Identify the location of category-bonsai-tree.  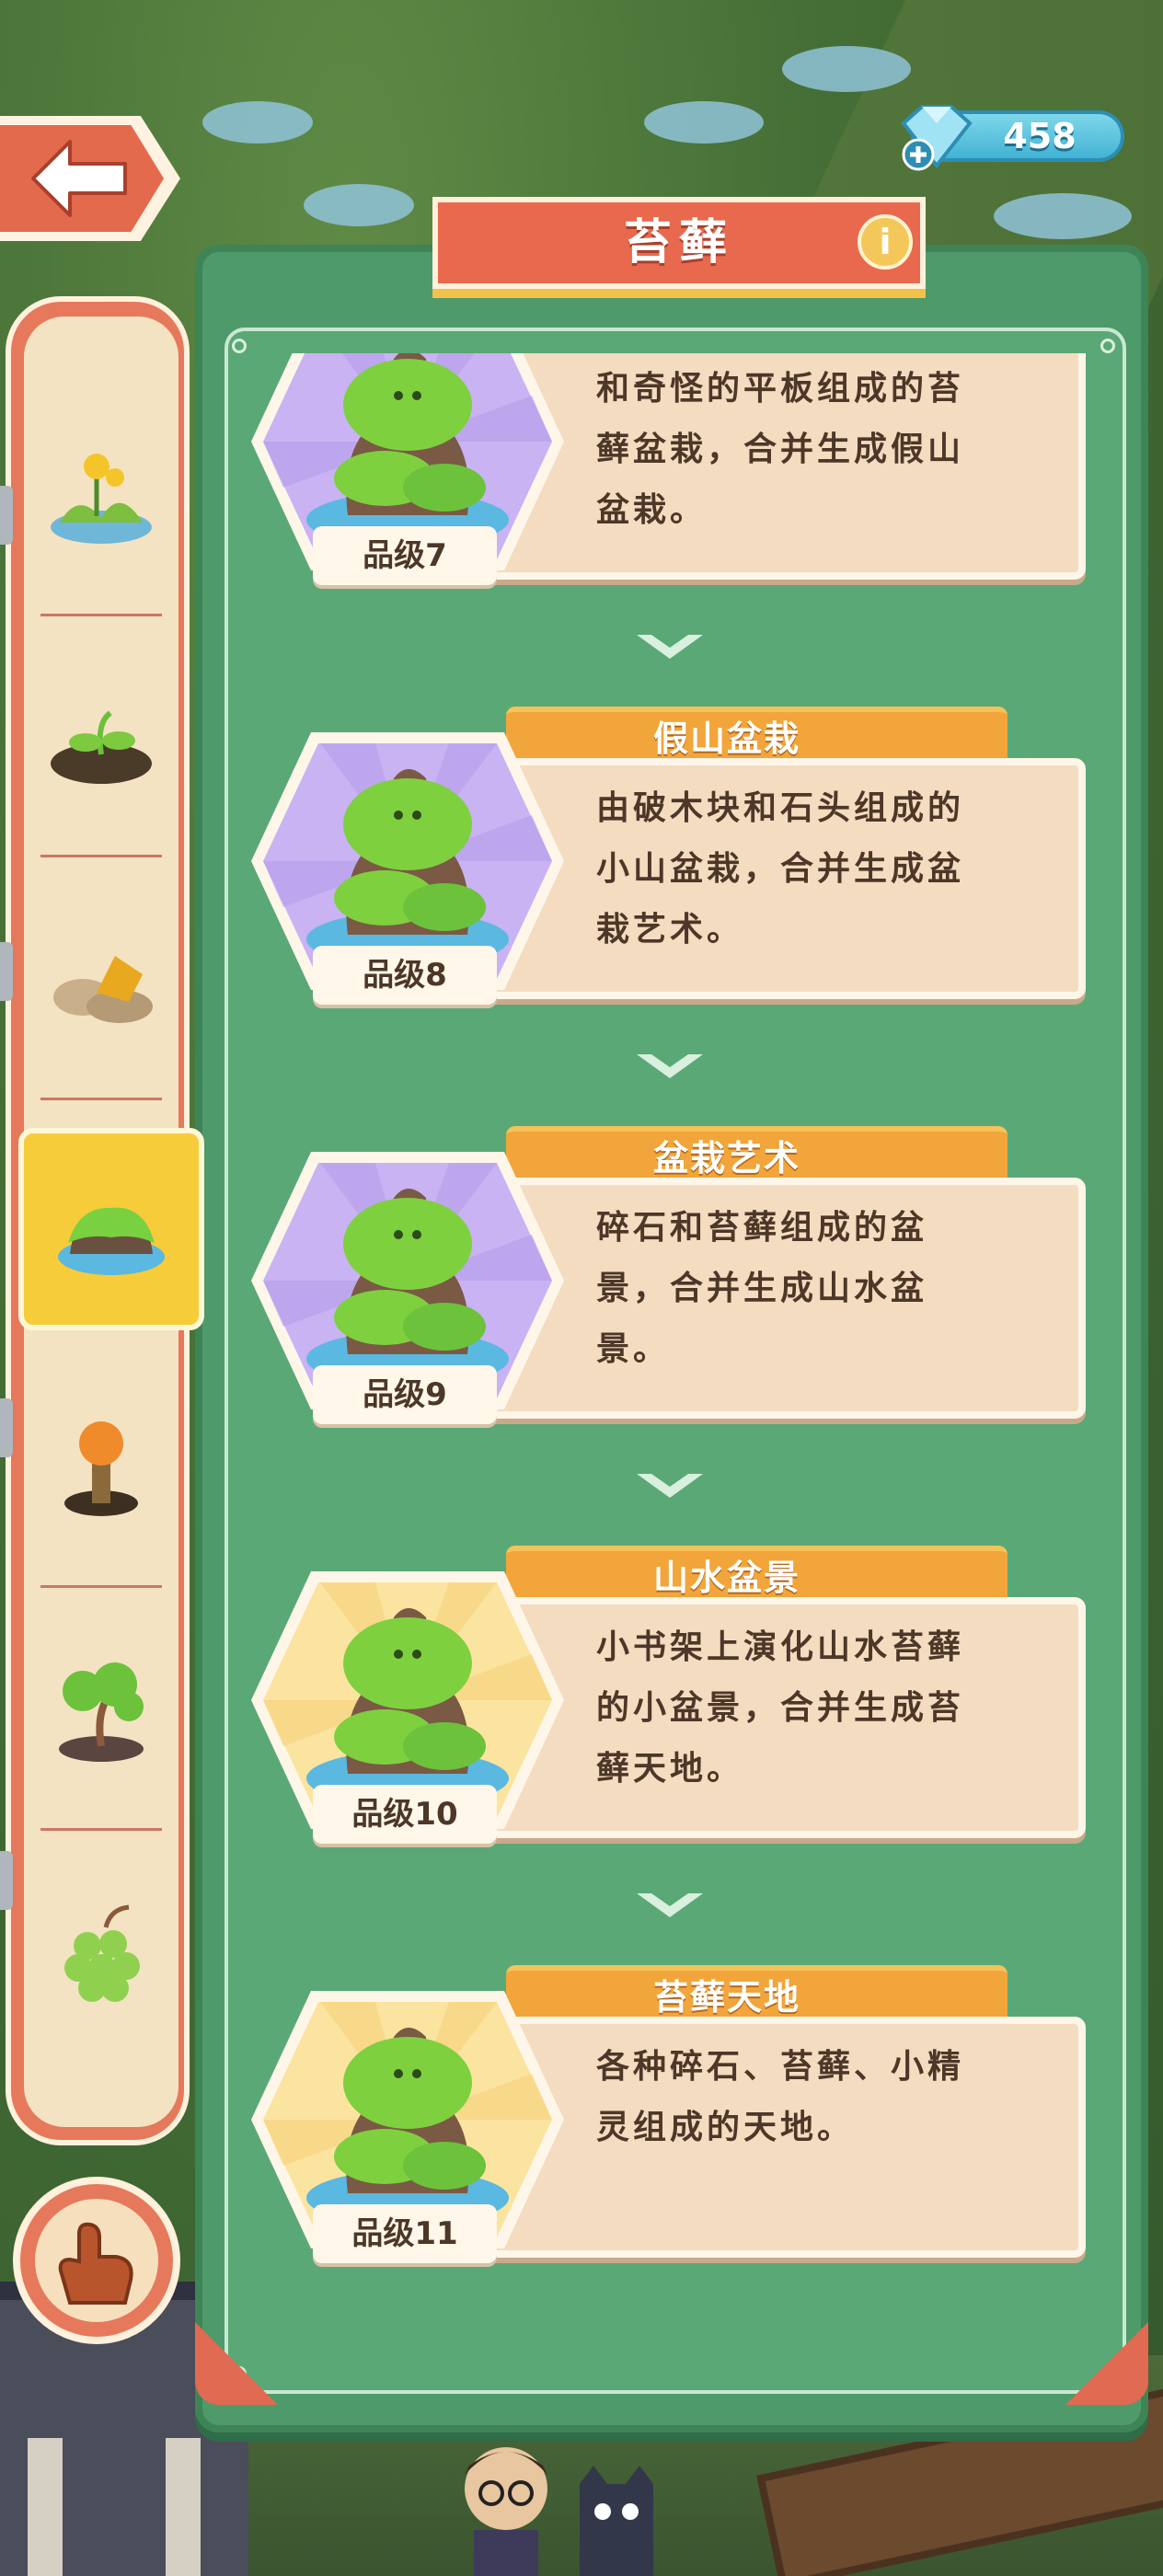
(101, 1710).